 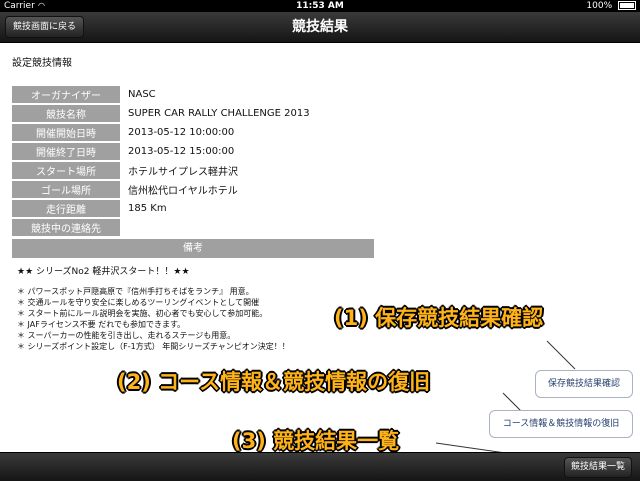 What do you see at coordinates (597, 467) in the screenshot?
I see `results-list-button: 競技結果一覧` at bounding box center [597, 467].